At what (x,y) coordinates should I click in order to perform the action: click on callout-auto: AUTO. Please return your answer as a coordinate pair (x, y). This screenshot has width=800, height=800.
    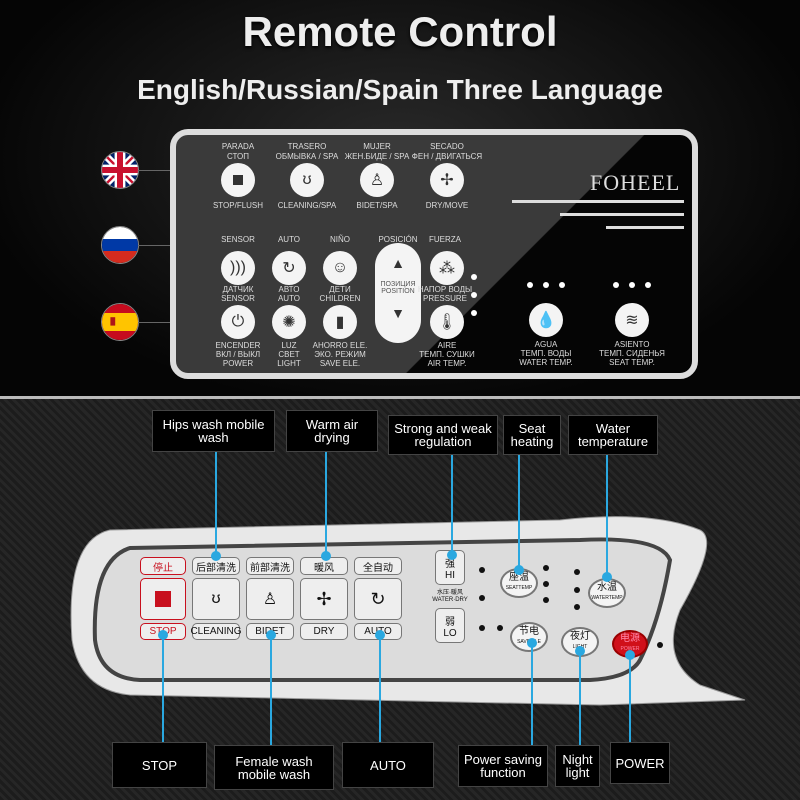
    Looking at the image, I should click on (388, 765).